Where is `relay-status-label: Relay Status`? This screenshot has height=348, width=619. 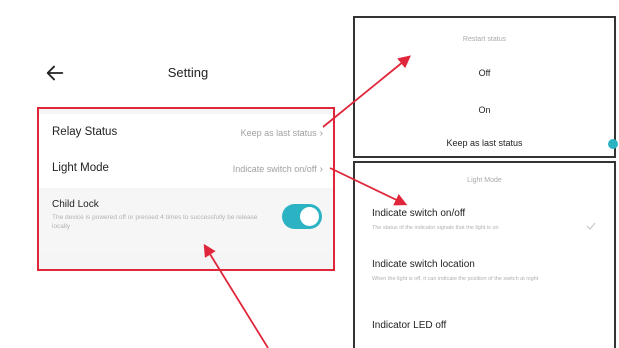
relay-status-label: Relay Status is located at coordinates (85, 132).